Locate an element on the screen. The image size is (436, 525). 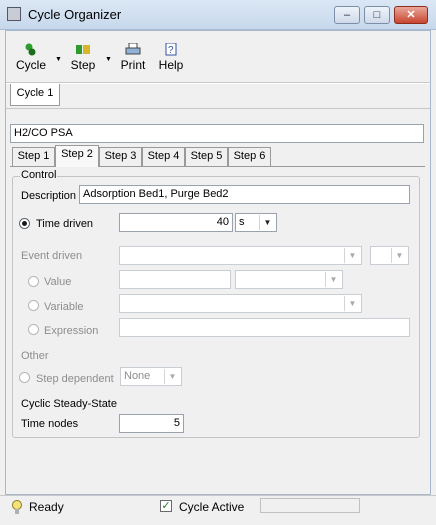
value-unit-select: ▼ is located at coordinates (289, 279).